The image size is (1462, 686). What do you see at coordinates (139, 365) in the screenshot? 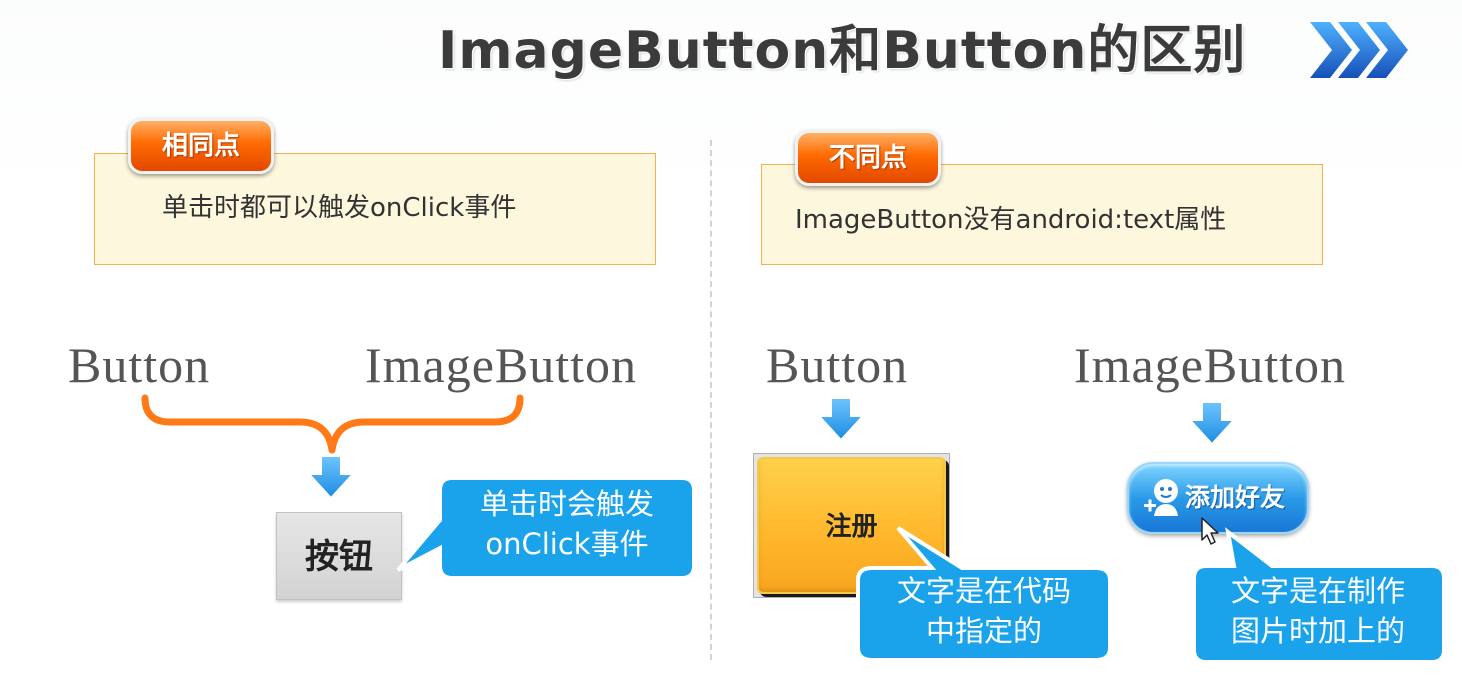
I see `label-button-left: Button` at bounding box center [139, 365].